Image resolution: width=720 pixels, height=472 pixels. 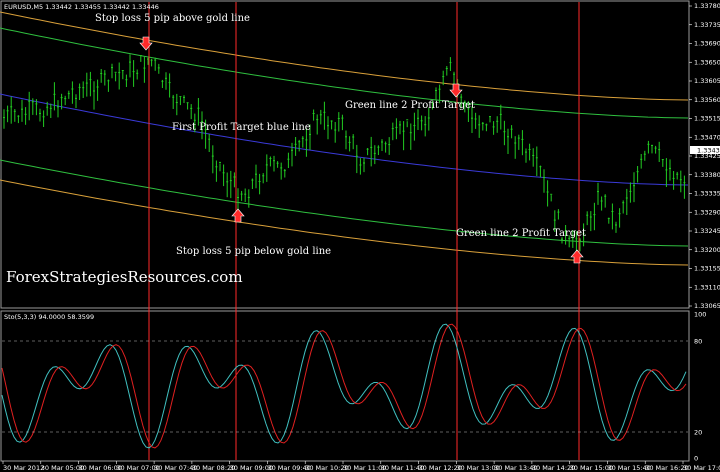 What do you see at coordinates (700, 315) in the screenshot?
I see `stoch-level-label: 100` at bounding box center [700, 315].